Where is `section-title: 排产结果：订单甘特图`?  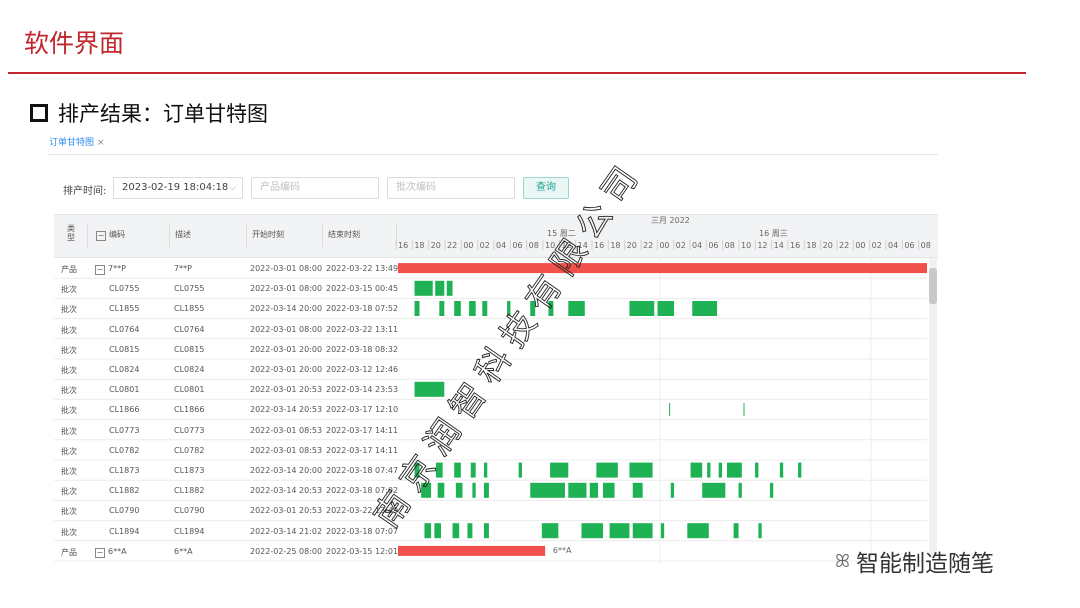 section-title: 排产结果：订单甘特图 is located at coordinates (163, 114).